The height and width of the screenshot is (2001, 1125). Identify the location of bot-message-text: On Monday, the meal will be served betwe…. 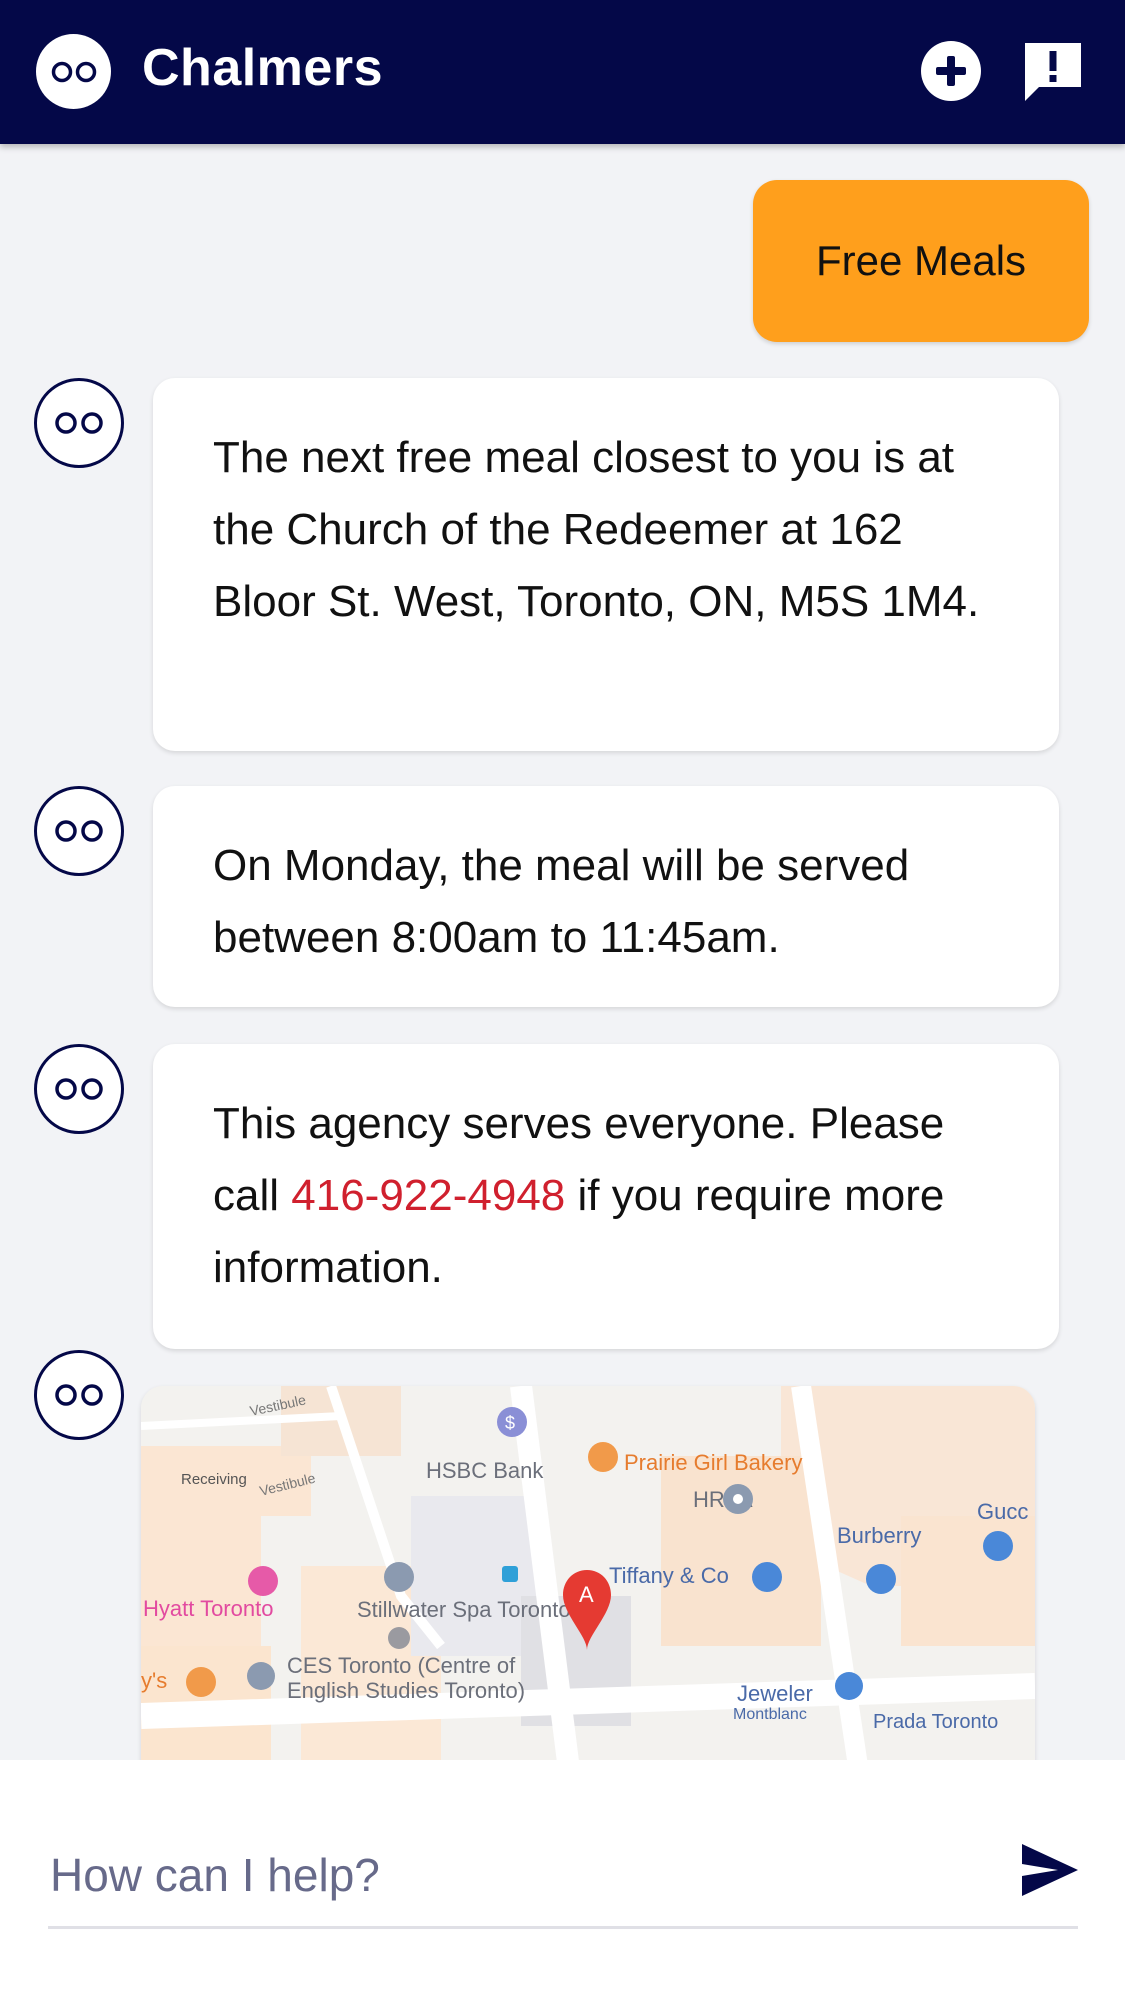
(561, 901).